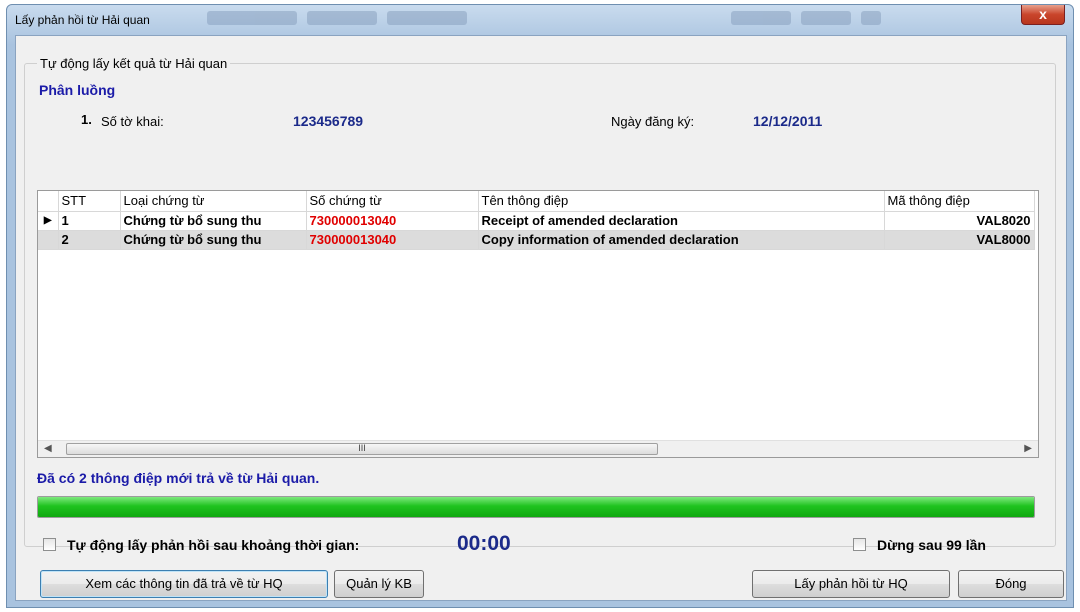  Describe the element at coordinates (379, 584) in the screenshot. I see `manage-kb-button: Quản lý KB` at that location.